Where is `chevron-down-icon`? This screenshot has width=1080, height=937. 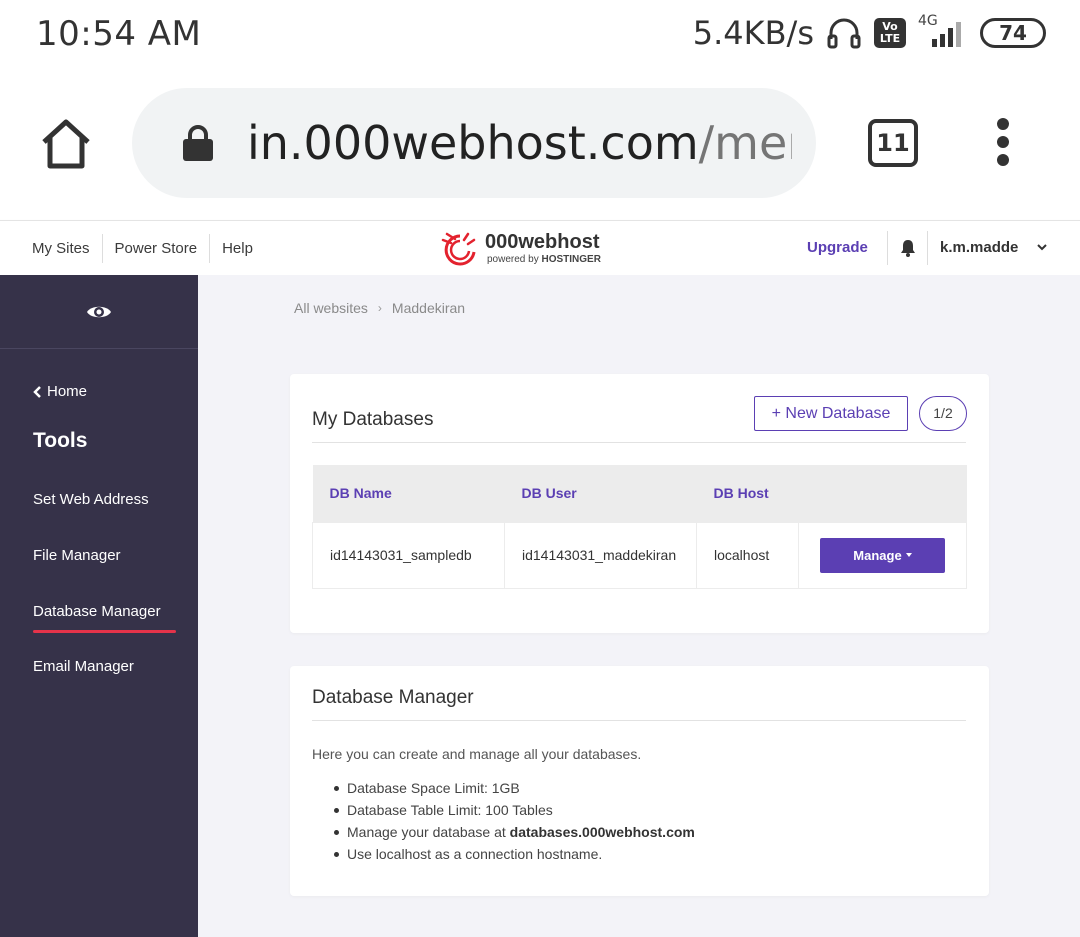 chevron-down-icon is located at coordinates (1042, 247).